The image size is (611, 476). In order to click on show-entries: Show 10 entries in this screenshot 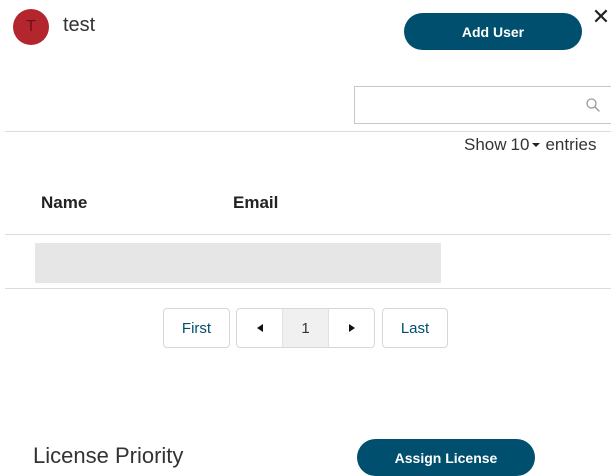, I will do `click(530, 145)`.